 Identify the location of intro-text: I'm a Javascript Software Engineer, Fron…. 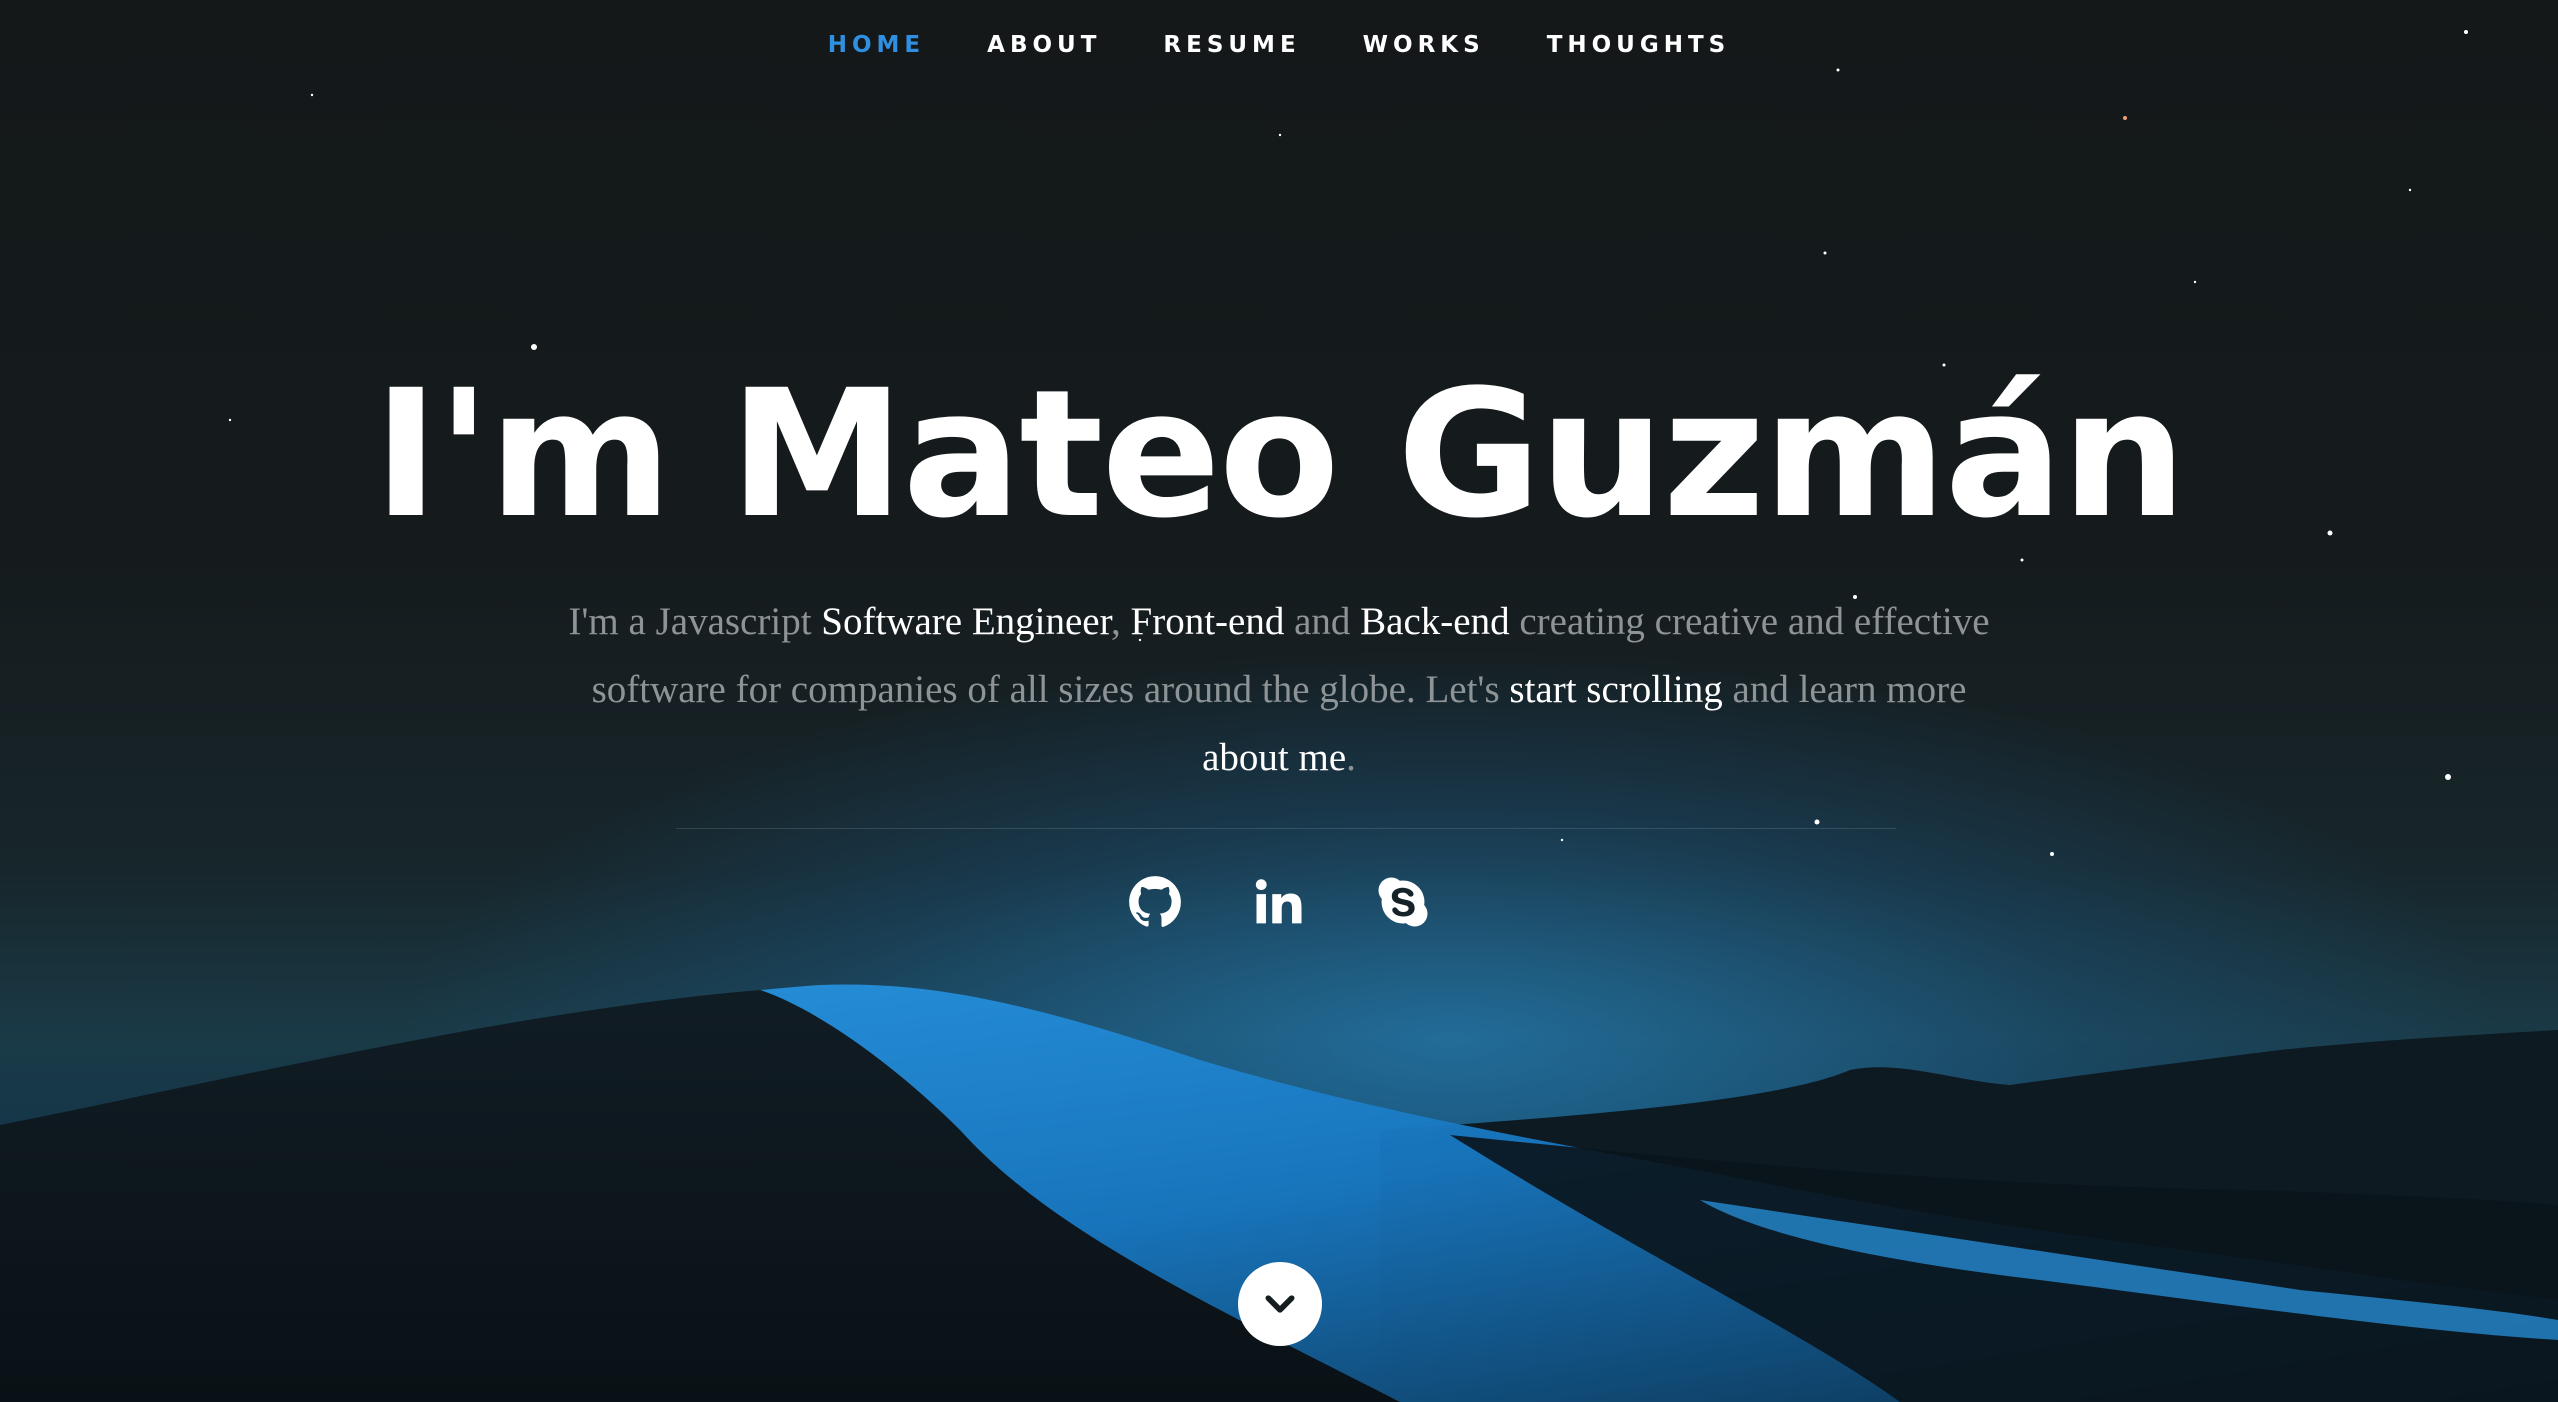
(1279, 690).